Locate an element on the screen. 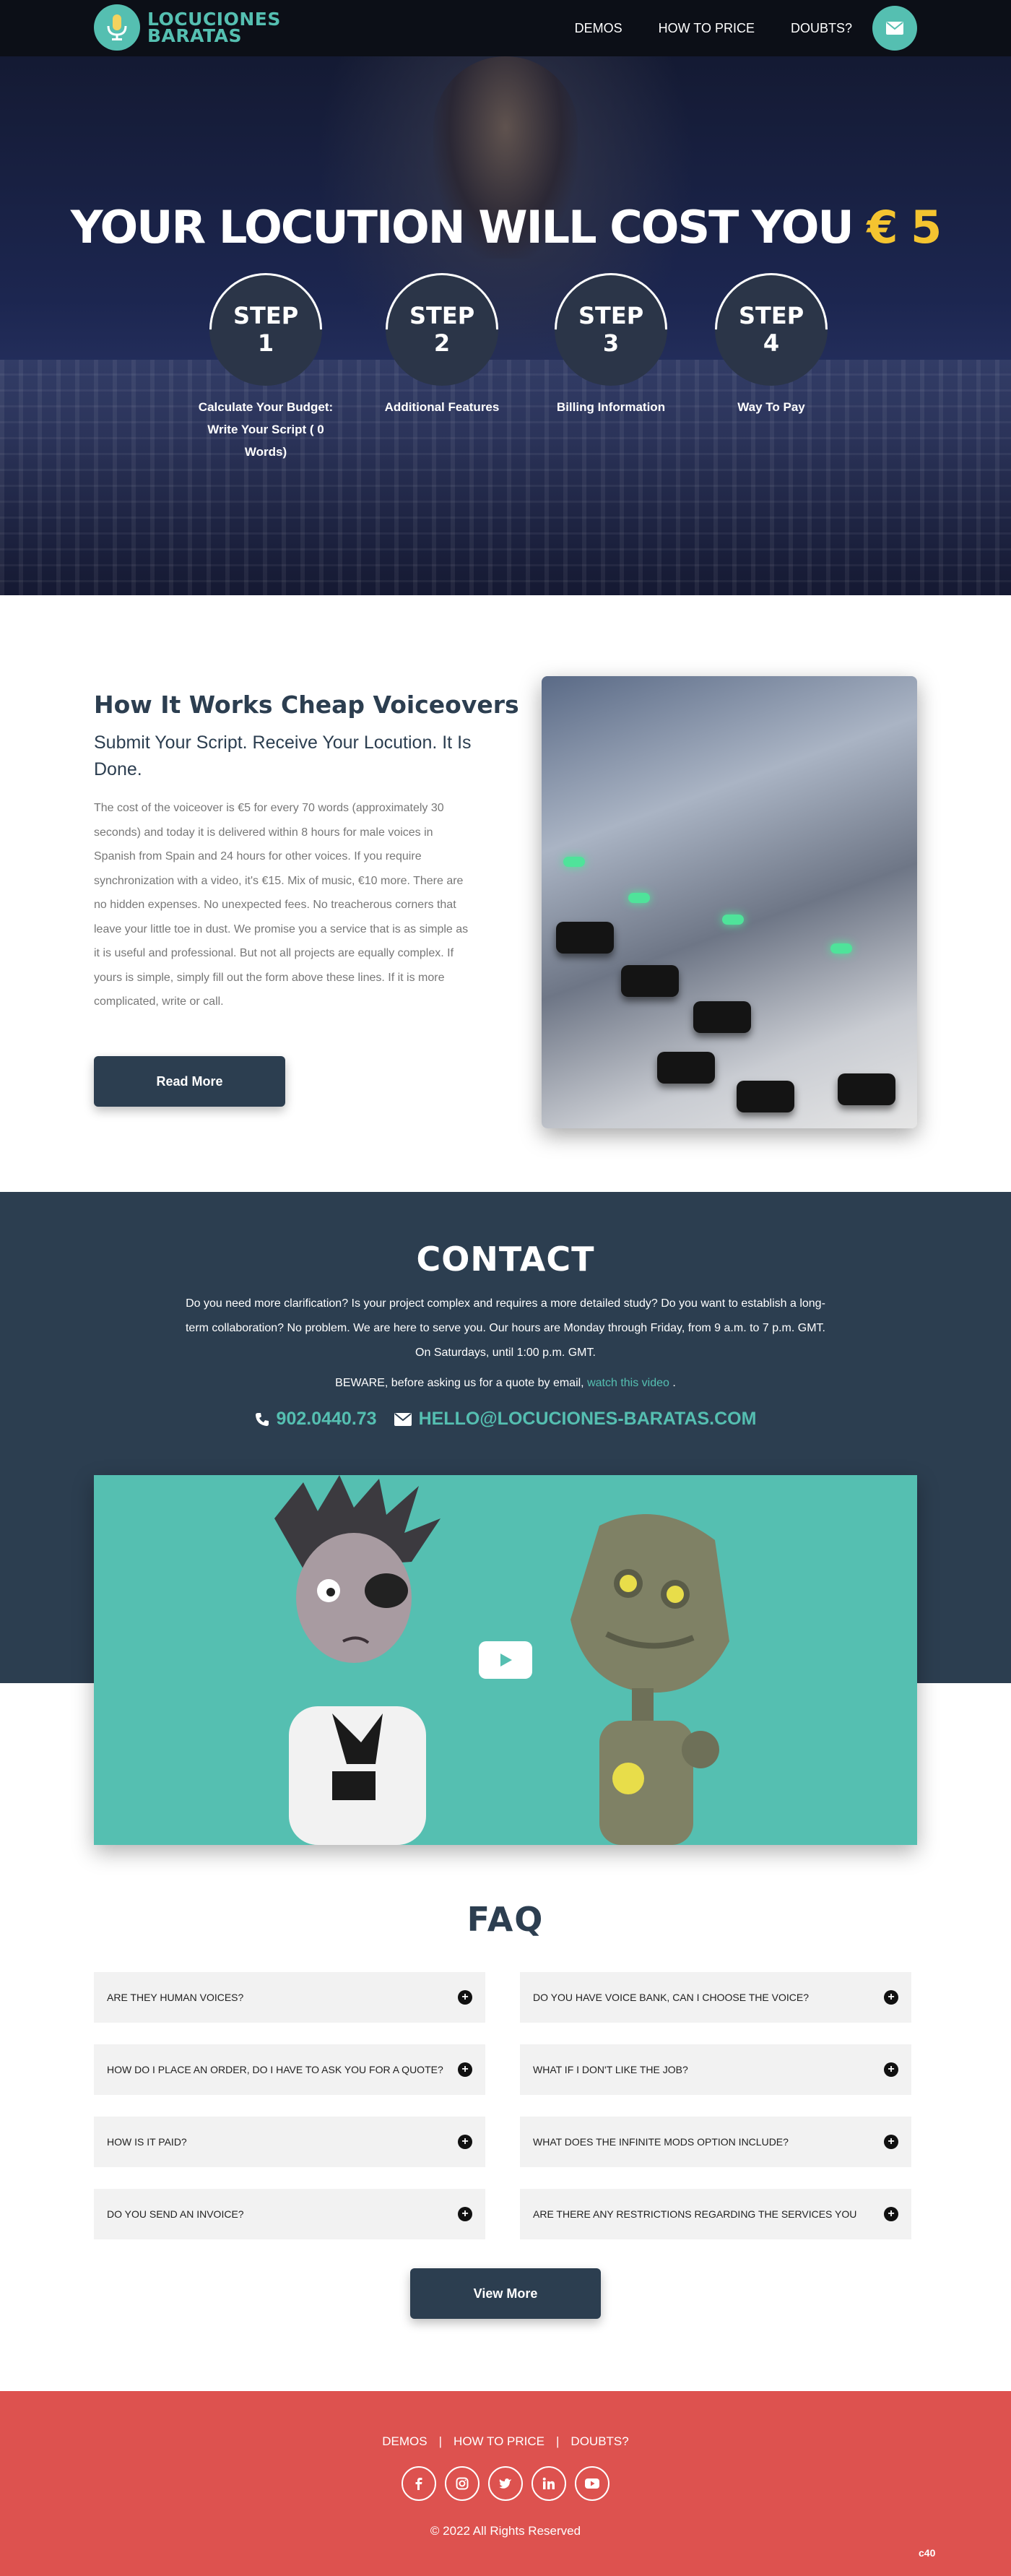 The image size is (1011, 2576). hero-title-text: YOUR LOCUTION WILL COST YOU is located at coordinates (462, 227).